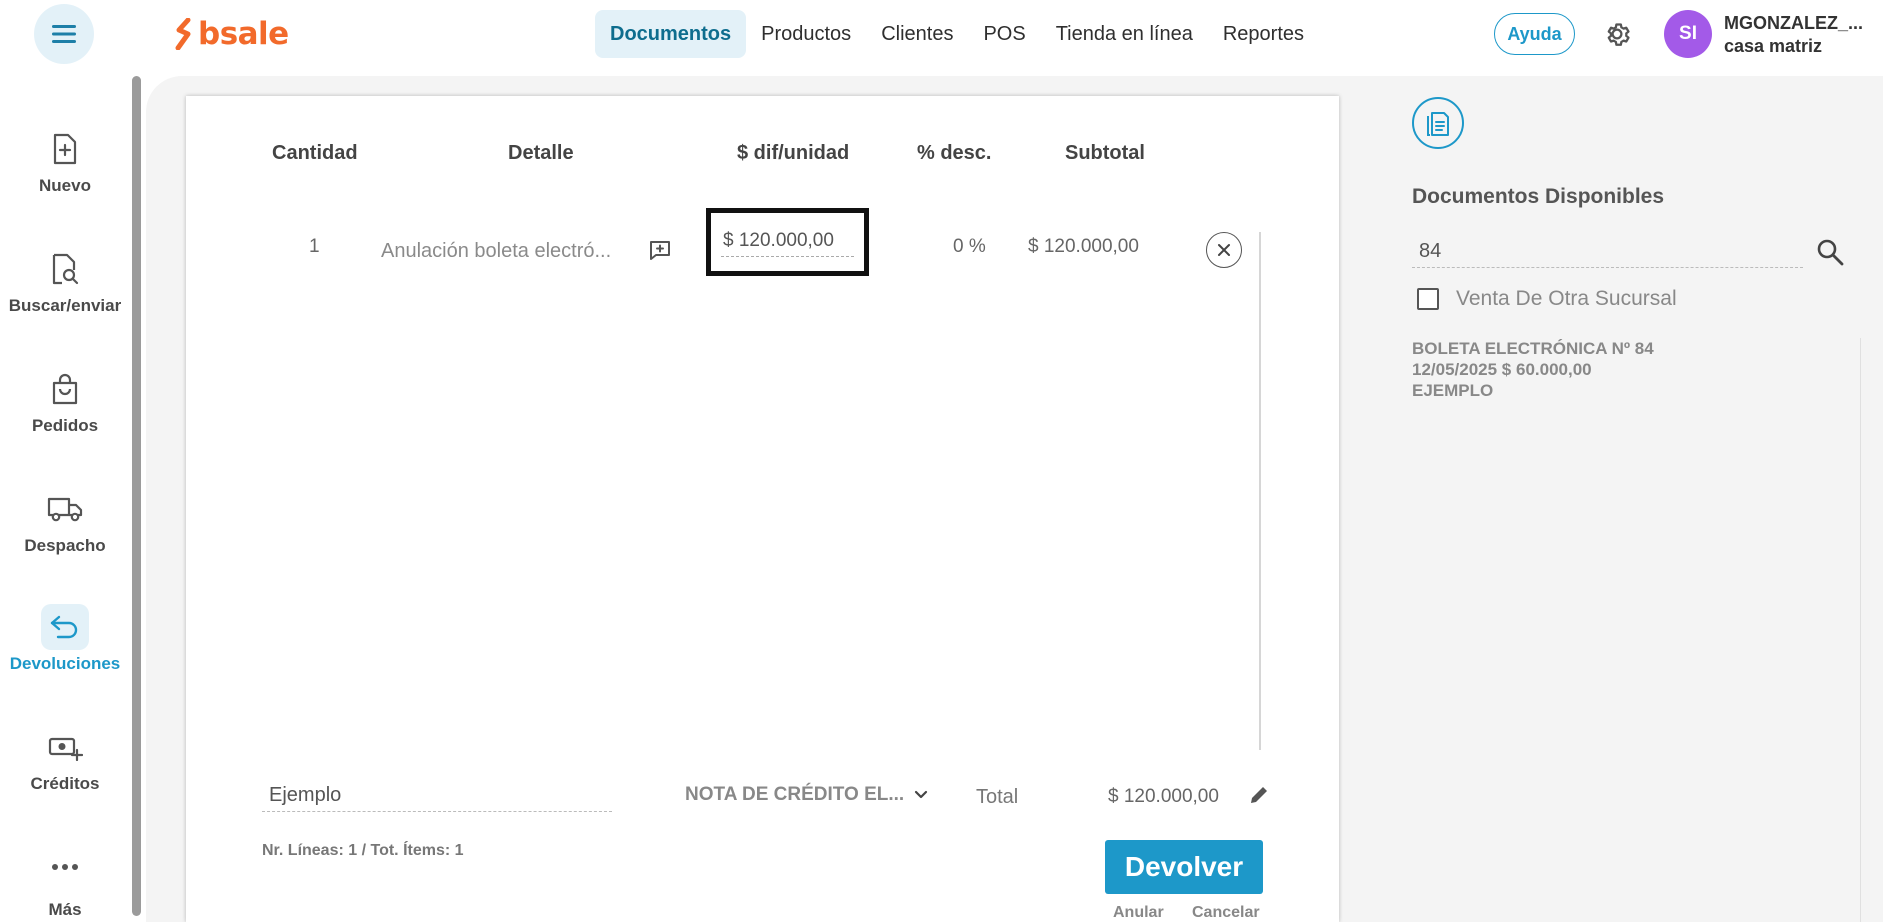  I want to click on cash-plus-icon, so click(65, 749).